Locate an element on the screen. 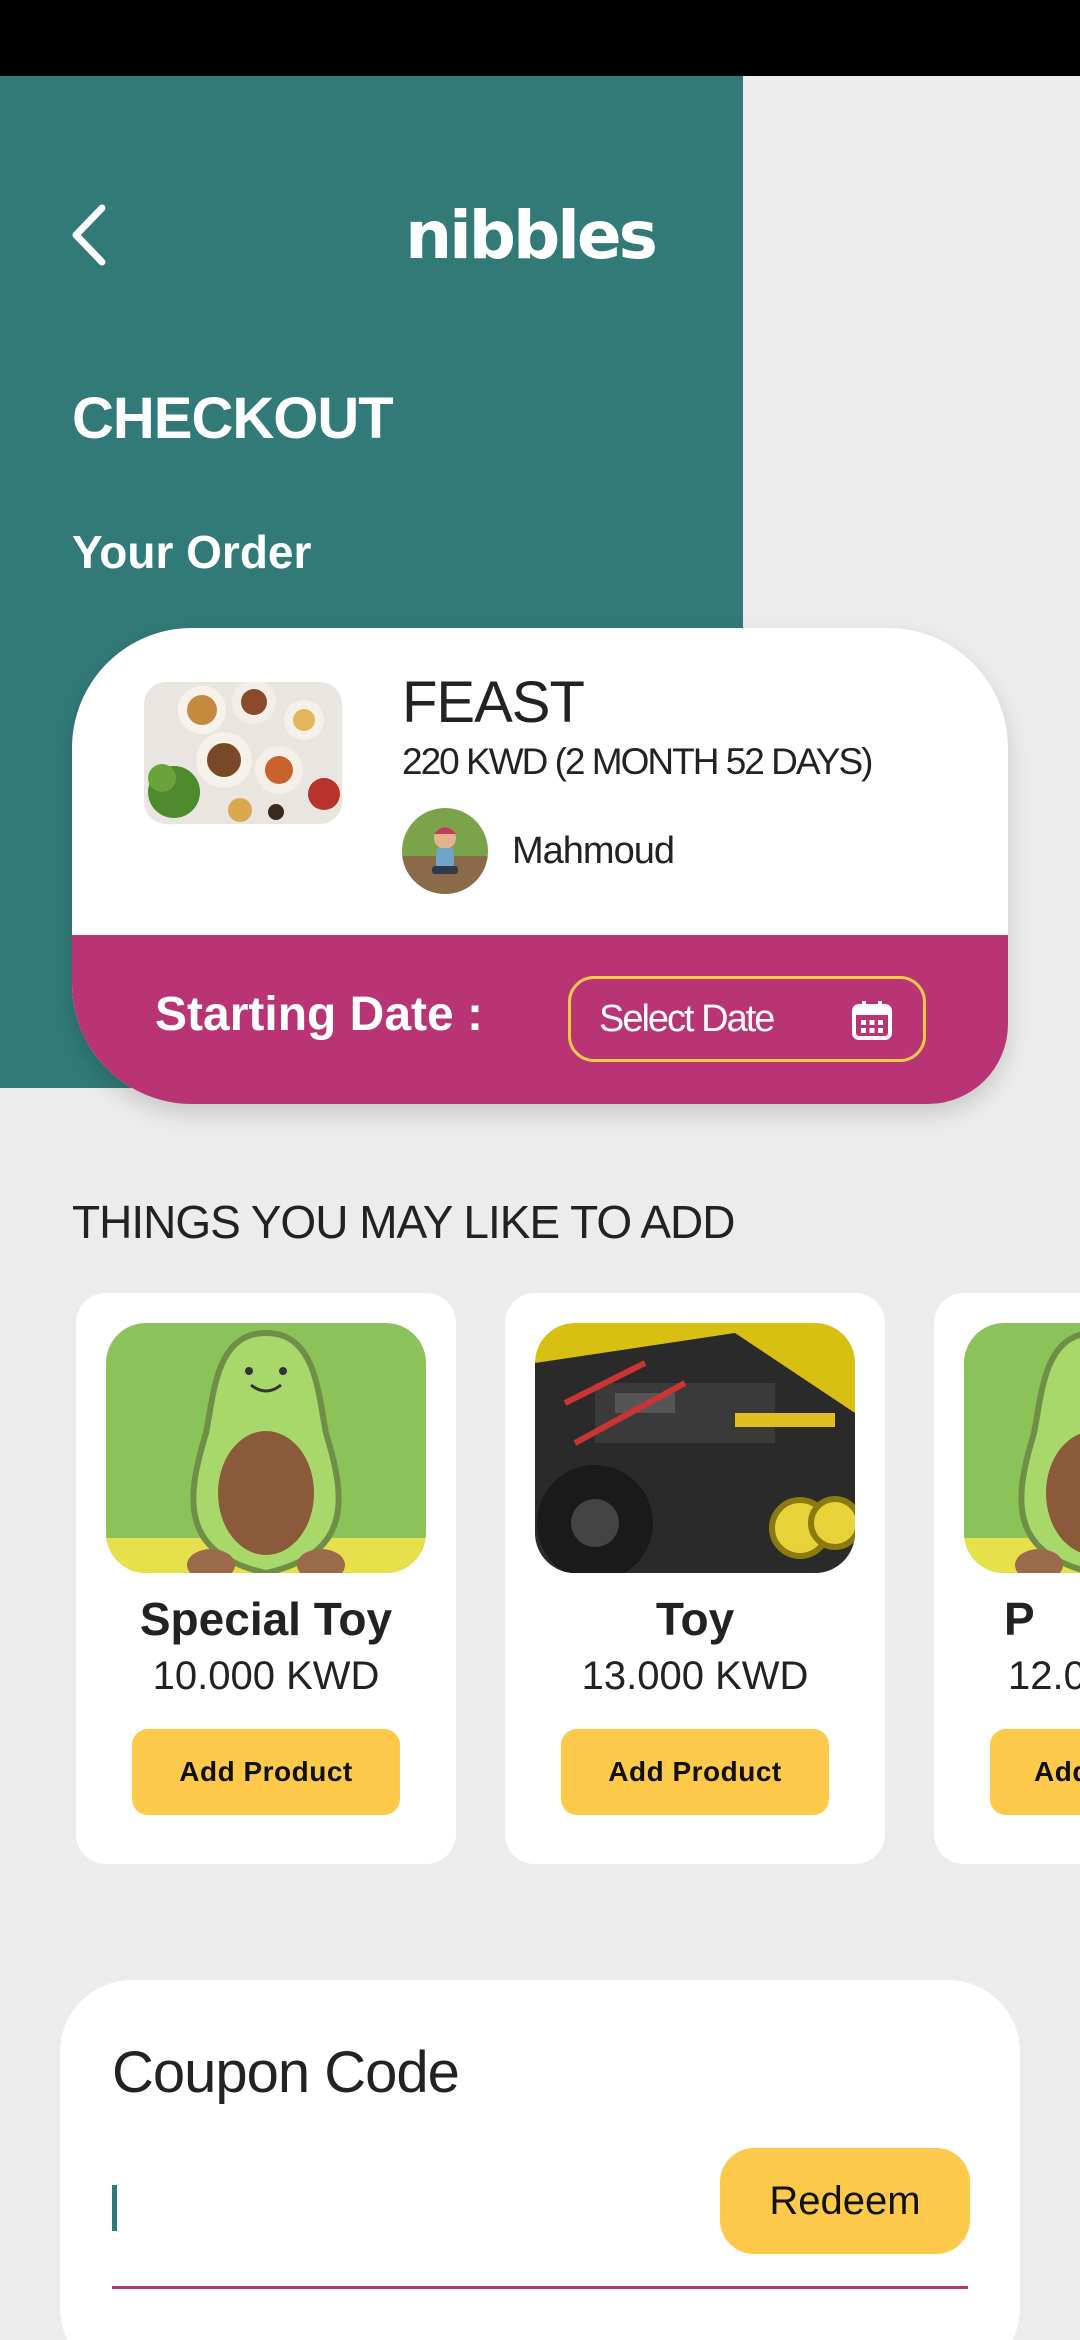 Image resolution: width=1080 pixels, height=2340 pixels. product-price: 12.0 is located at coordinates (1044, 1676).